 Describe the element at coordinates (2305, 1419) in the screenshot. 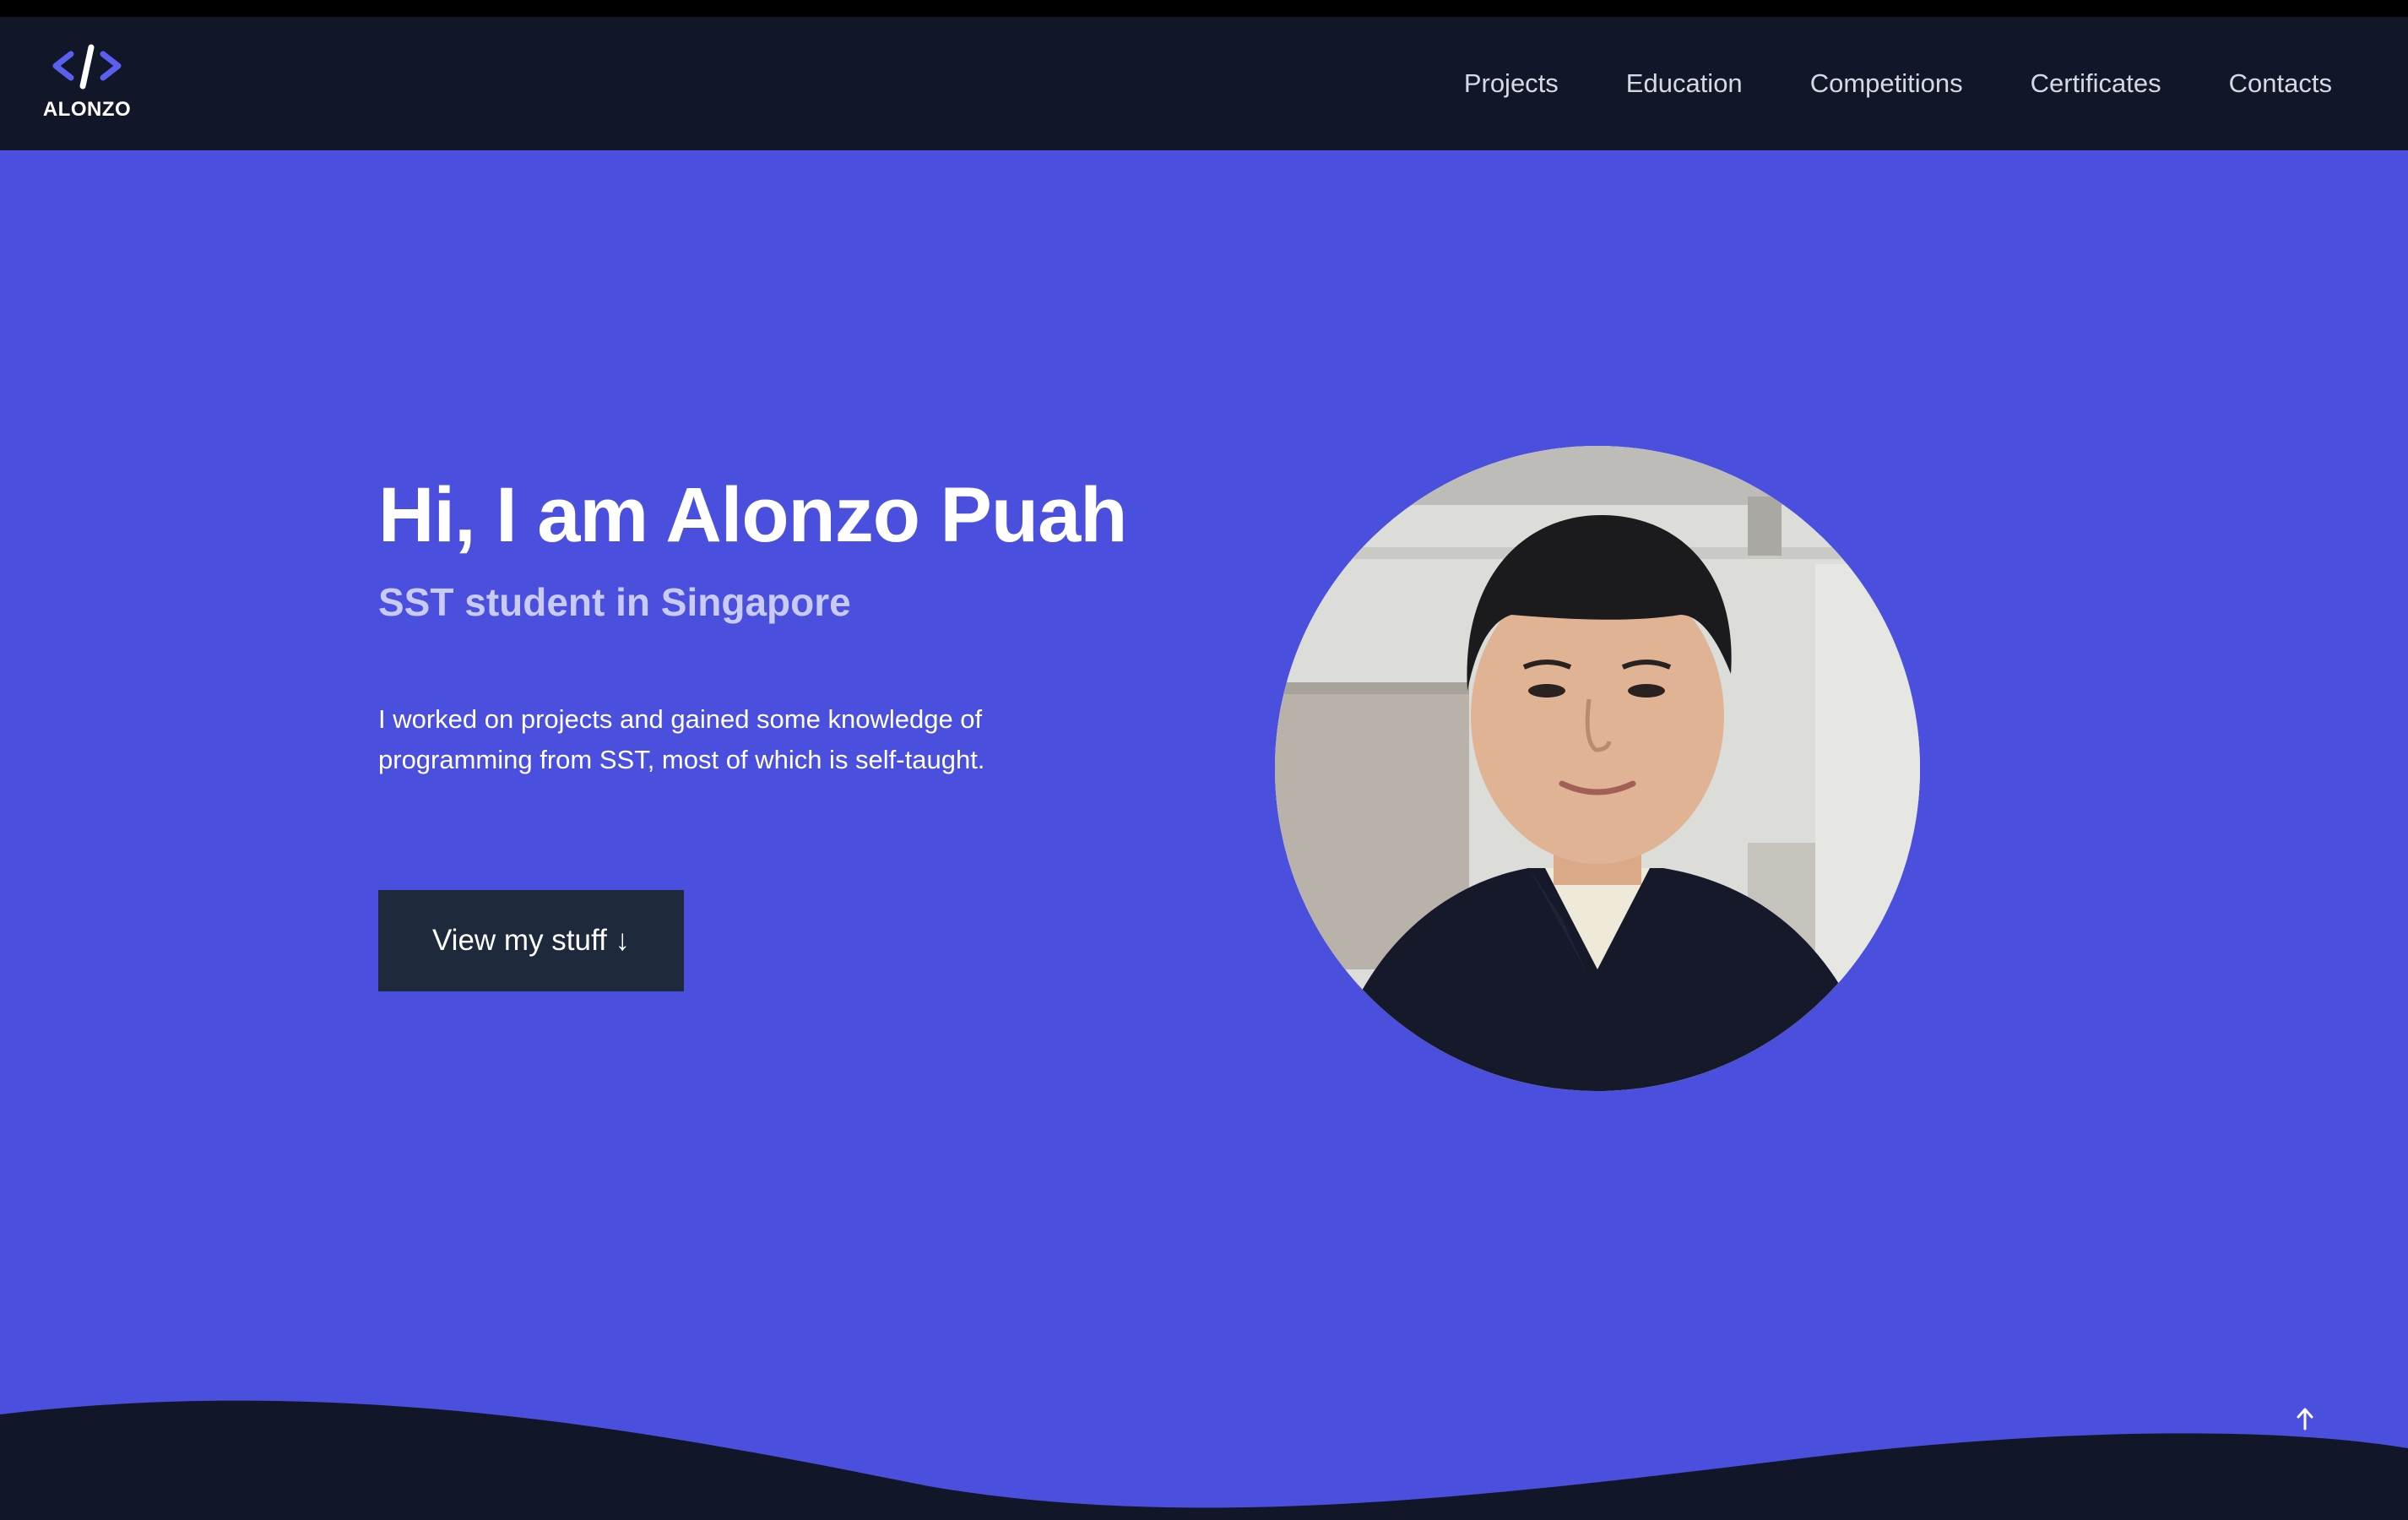

I see `arrow-up-icon` at that location.